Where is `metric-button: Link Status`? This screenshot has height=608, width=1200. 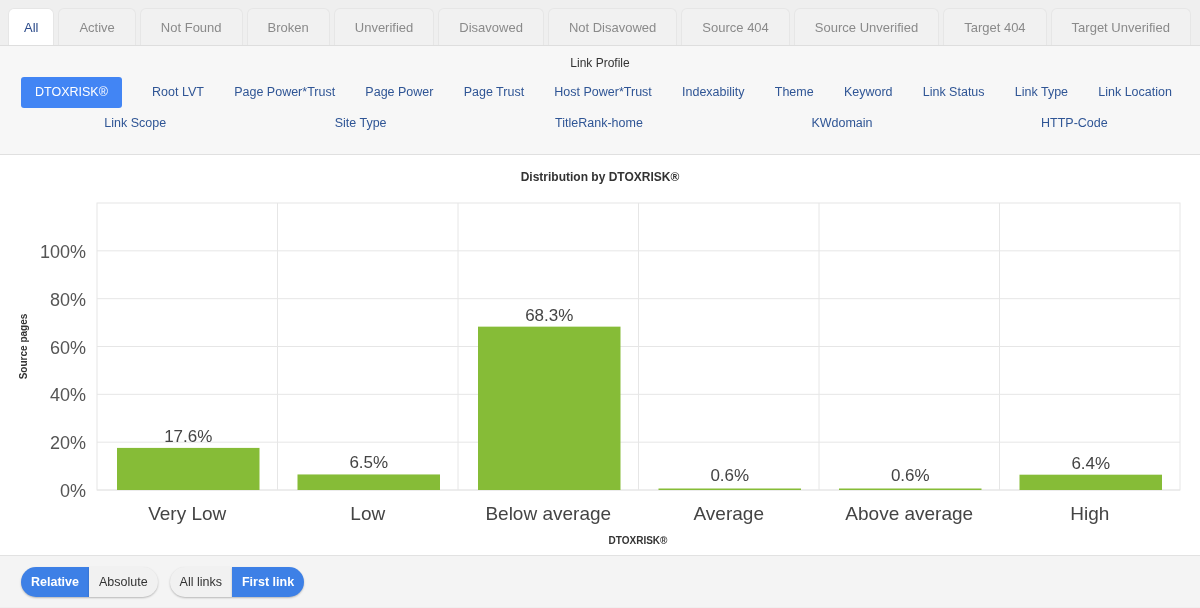
metric-button: Link Status is located at coordinates (953, 92).